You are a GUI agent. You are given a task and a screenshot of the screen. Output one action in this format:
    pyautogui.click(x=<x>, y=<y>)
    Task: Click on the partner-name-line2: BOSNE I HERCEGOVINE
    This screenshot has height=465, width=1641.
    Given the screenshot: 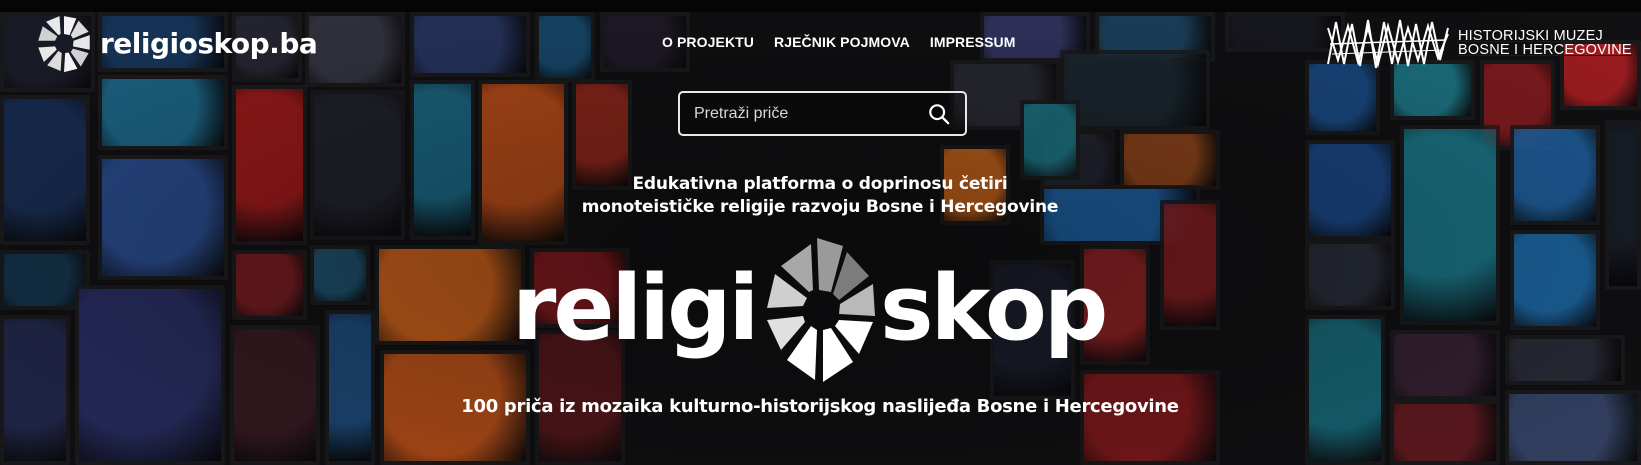 What is the action you would take?
    pyautogui.click(x=1545, y=50)
    